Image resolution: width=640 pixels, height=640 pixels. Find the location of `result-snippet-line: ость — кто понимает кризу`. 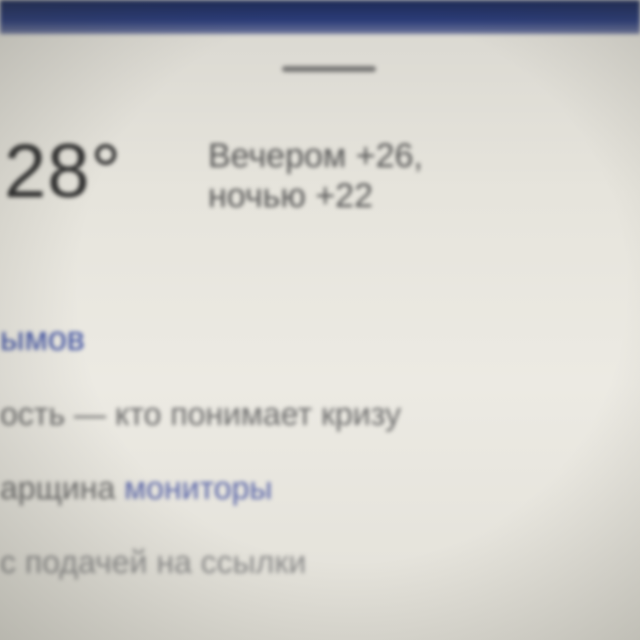

result-snippet-line: ость — кто понимает кризу is located at coordinates (200, 414).